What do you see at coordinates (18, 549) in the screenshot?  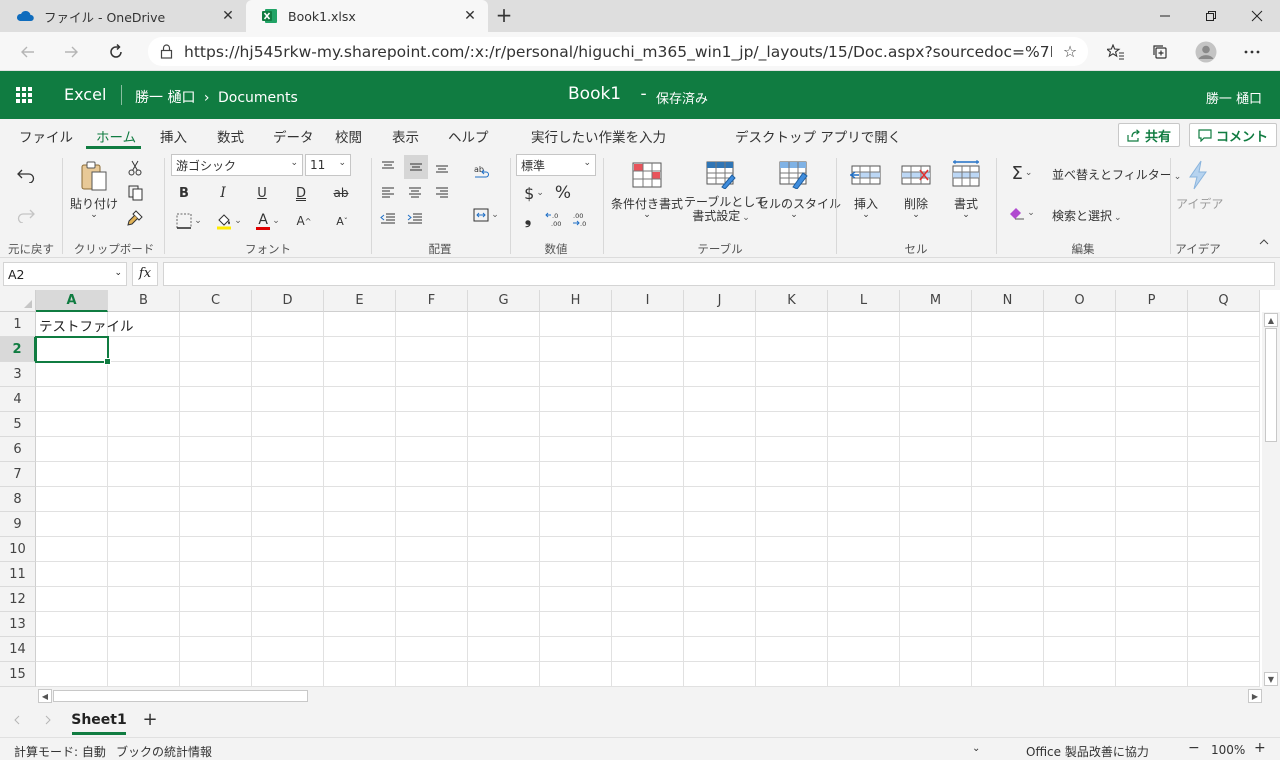 I see `row-header: 10` at bounding box center [18, 549].